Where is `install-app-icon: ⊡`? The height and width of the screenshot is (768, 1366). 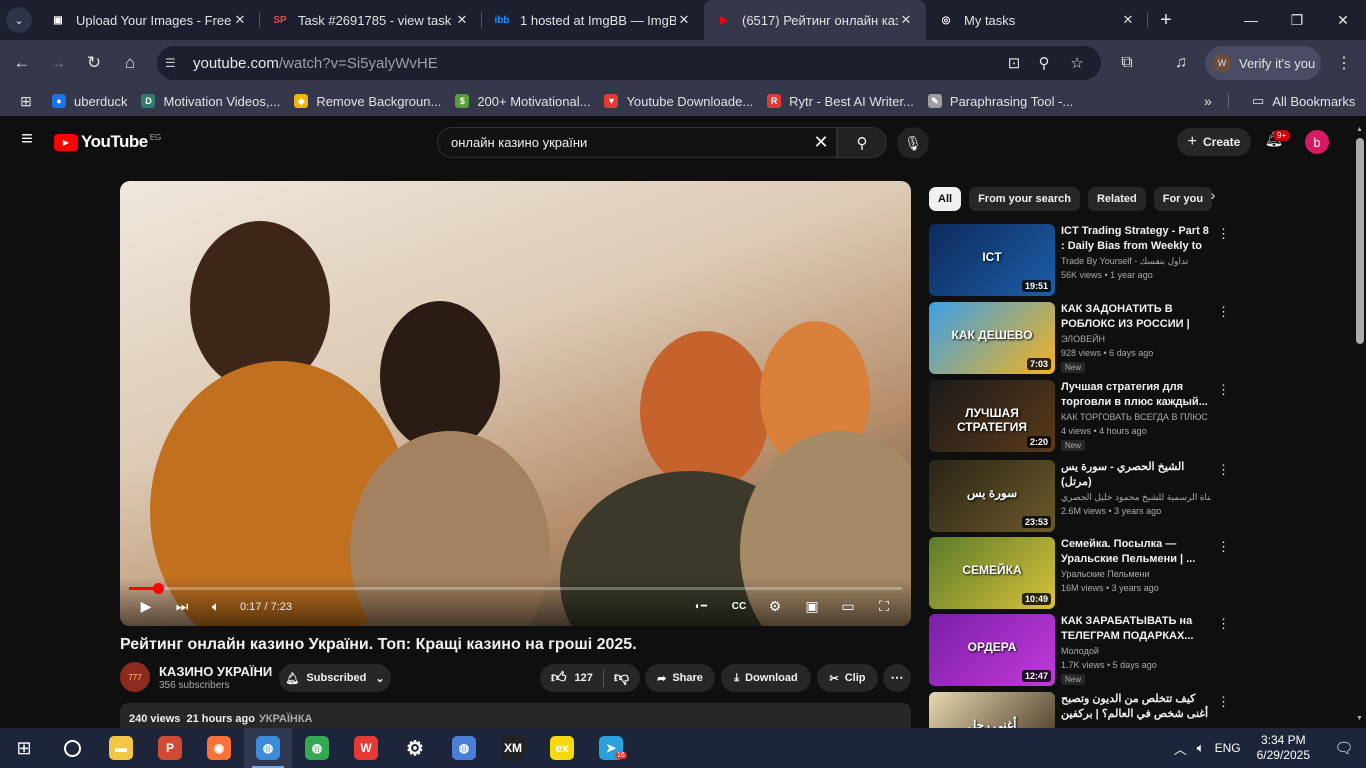 install-app-icon: ⊡ is located at coordinates (1014, 63).